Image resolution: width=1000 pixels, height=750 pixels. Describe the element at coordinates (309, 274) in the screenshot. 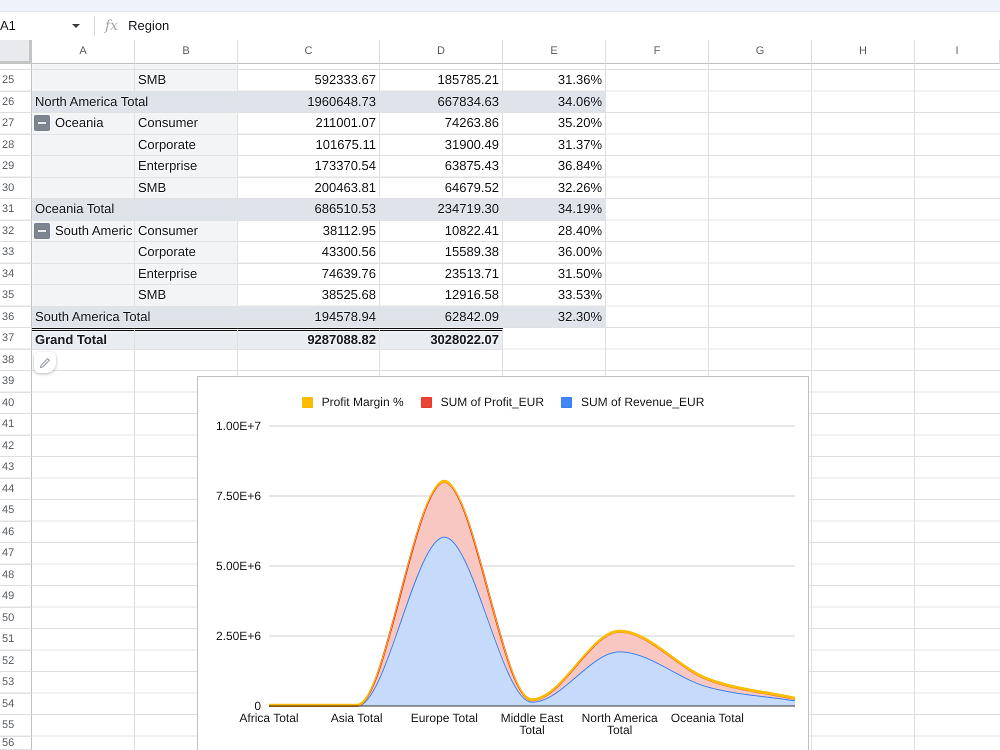

I see `table-cell: 74639.76` at that location.